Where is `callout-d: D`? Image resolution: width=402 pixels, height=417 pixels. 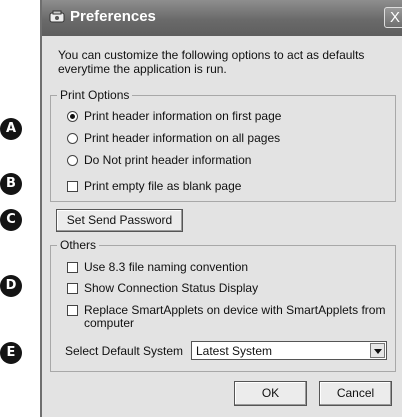 callout-d: D is located at coordinates (11, 286).